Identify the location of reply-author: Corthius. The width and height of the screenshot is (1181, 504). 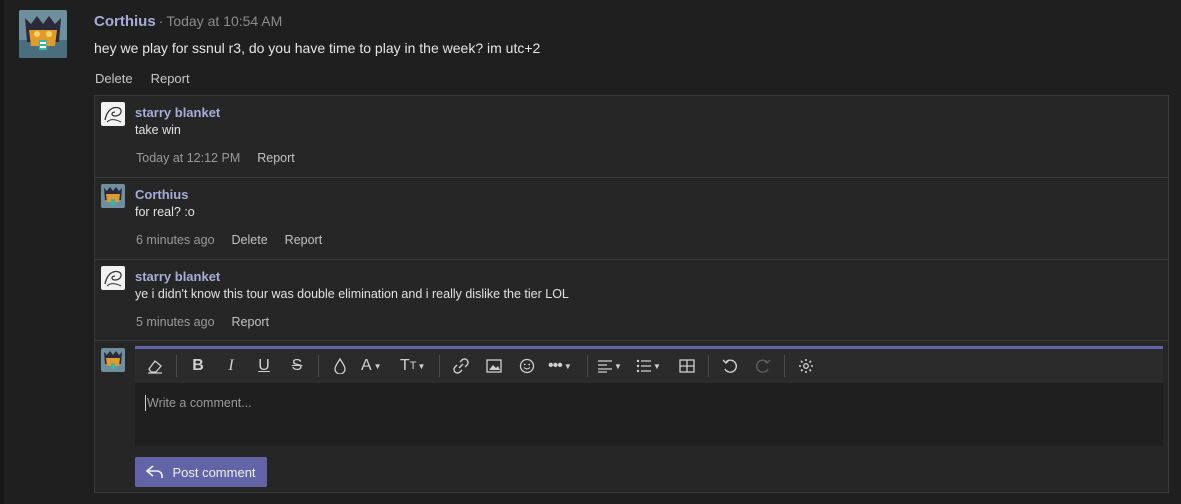
(161, 194).